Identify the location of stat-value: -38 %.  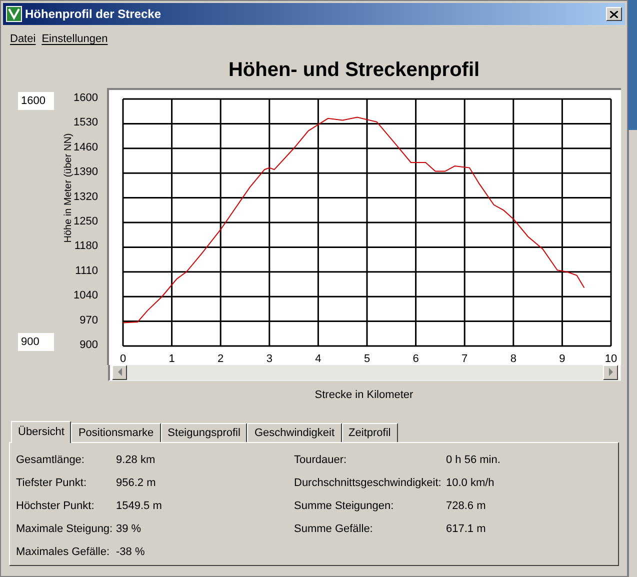
(130, 552).